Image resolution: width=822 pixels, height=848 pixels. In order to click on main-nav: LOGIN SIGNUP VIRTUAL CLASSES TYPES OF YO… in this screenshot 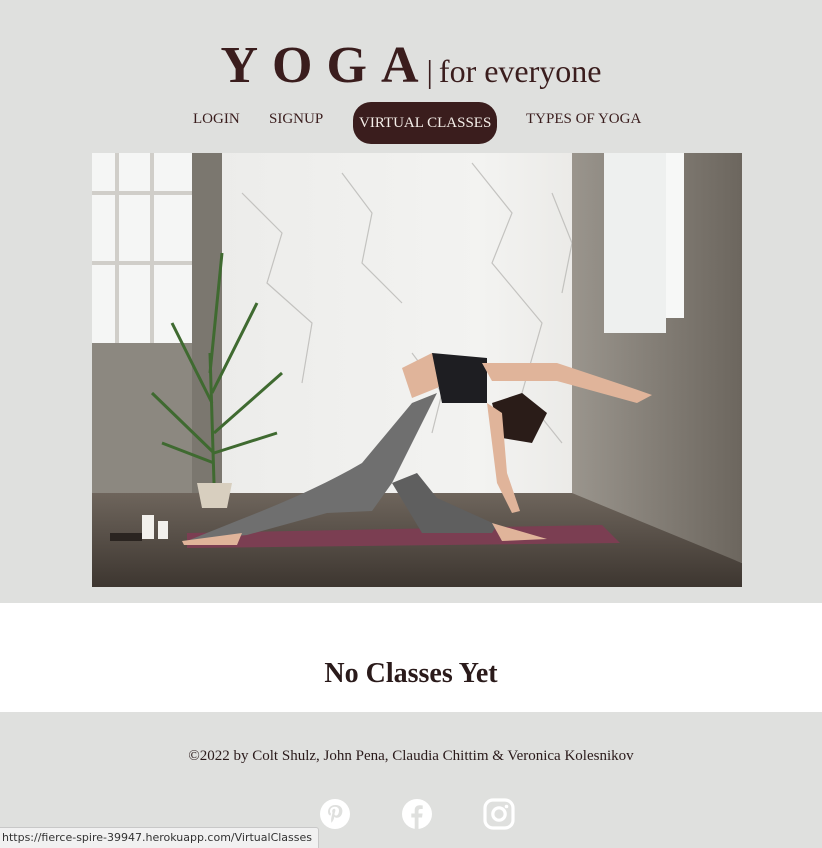, I will do `click(411, 124)`.